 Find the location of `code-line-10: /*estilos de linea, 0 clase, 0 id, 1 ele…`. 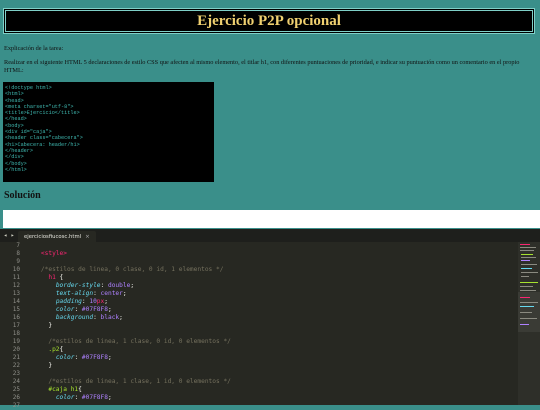

code-line-10: /*estilos de linea, 0 clase, 0 id, 1 ele… is located at coordinates (266, 270).